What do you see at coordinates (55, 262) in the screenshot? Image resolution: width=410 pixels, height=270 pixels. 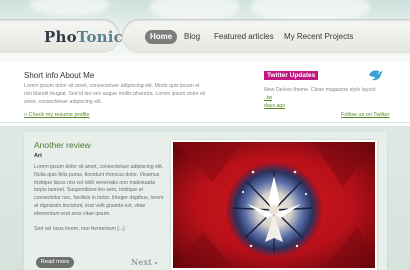 I see `read-more-button: Read more` at bounding box center [55, 262].